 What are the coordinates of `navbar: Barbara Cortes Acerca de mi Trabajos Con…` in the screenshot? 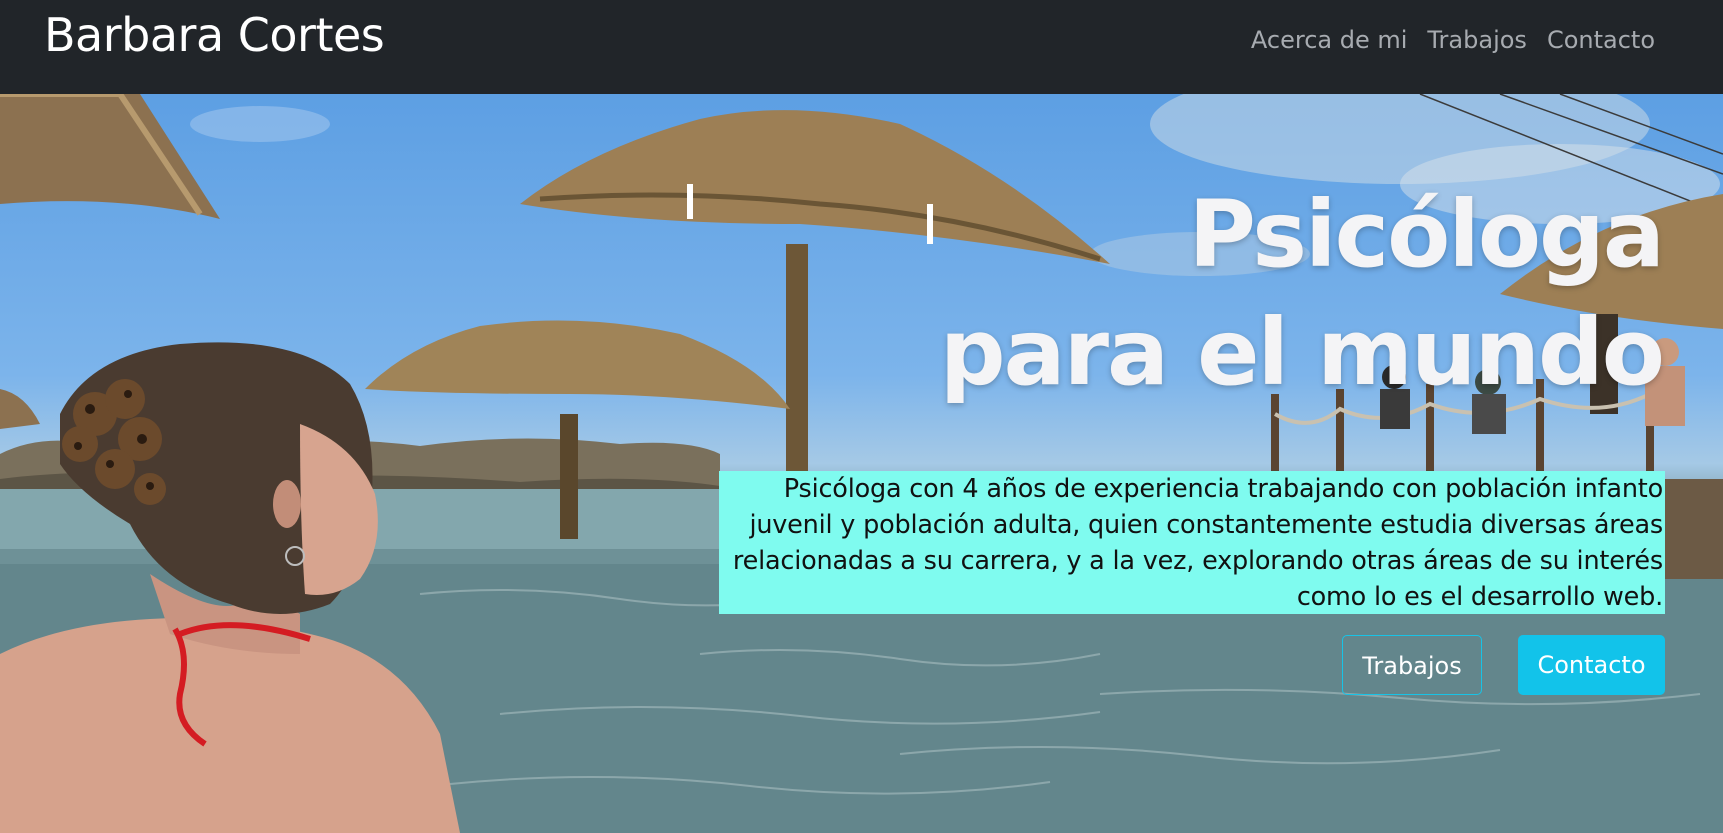 It's located at (861, 47).